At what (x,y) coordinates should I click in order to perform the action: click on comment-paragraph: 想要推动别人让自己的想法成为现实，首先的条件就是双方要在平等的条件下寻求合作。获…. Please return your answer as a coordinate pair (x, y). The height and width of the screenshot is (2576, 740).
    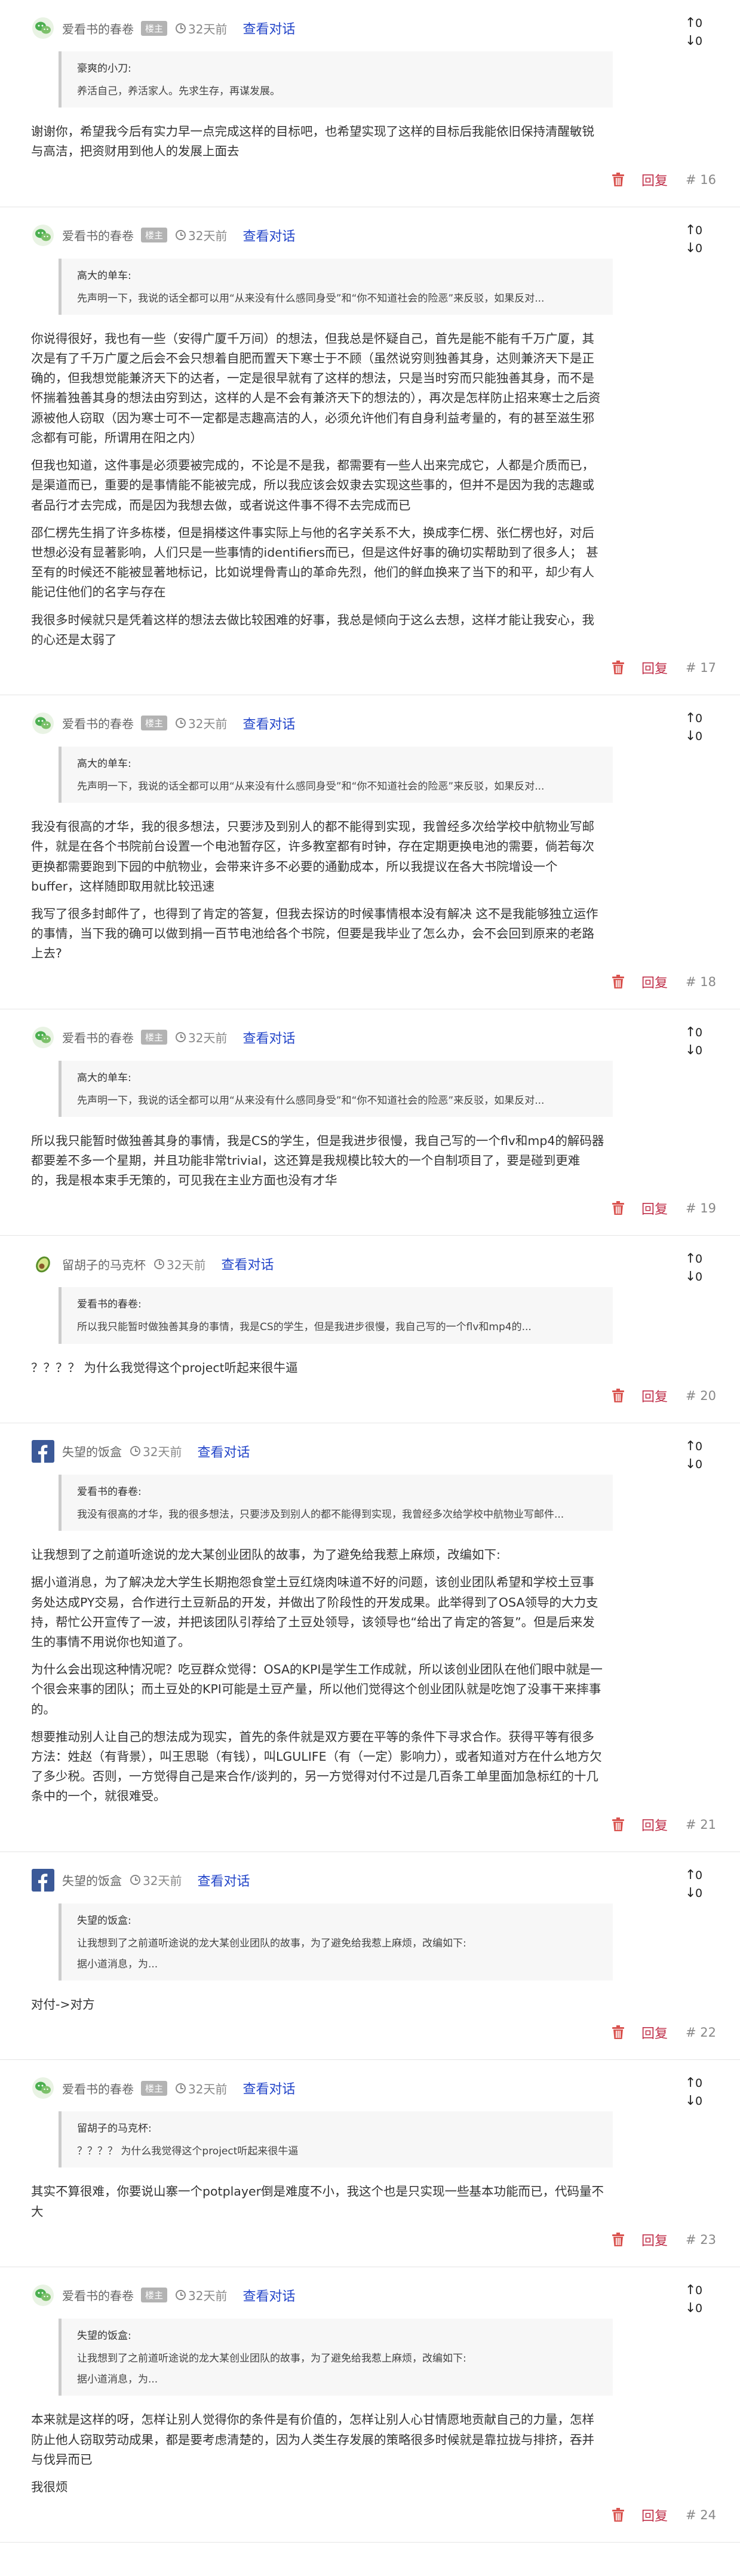
    Looking at the image, I should click on (317, 1766).